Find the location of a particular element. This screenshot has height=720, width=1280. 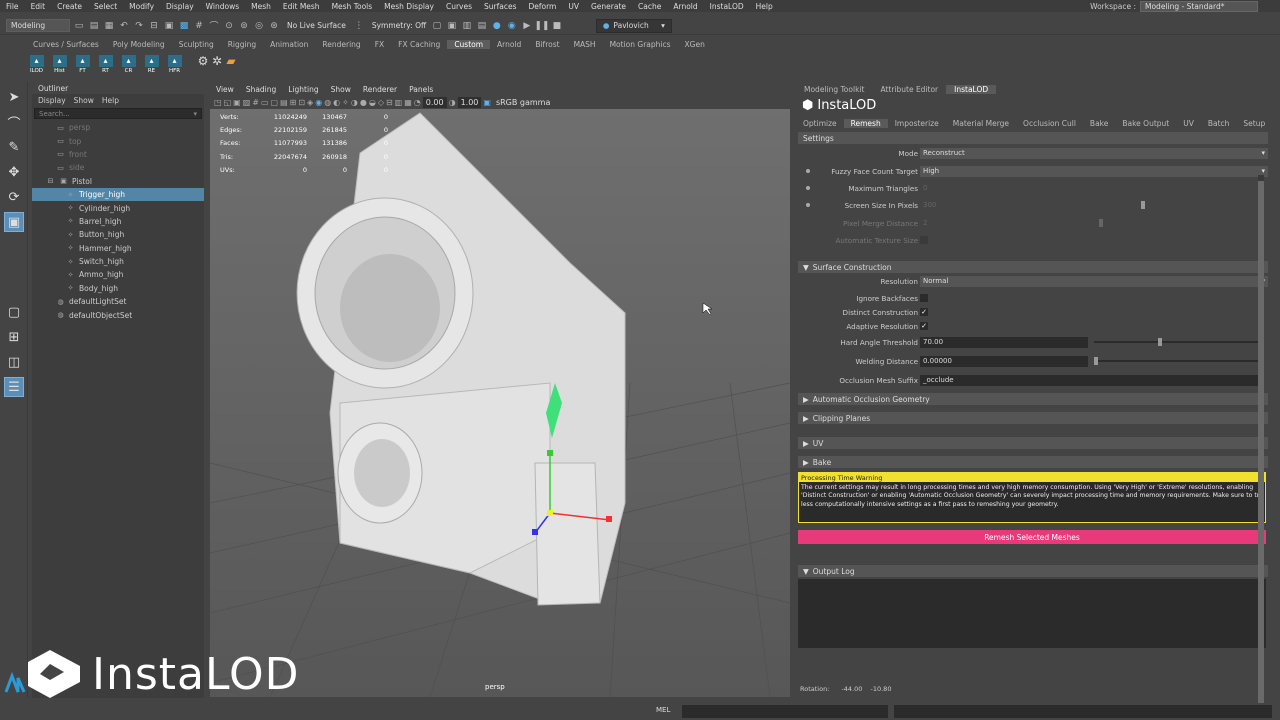

outliner-menu-show: Show is located at coordinates (84, 100).